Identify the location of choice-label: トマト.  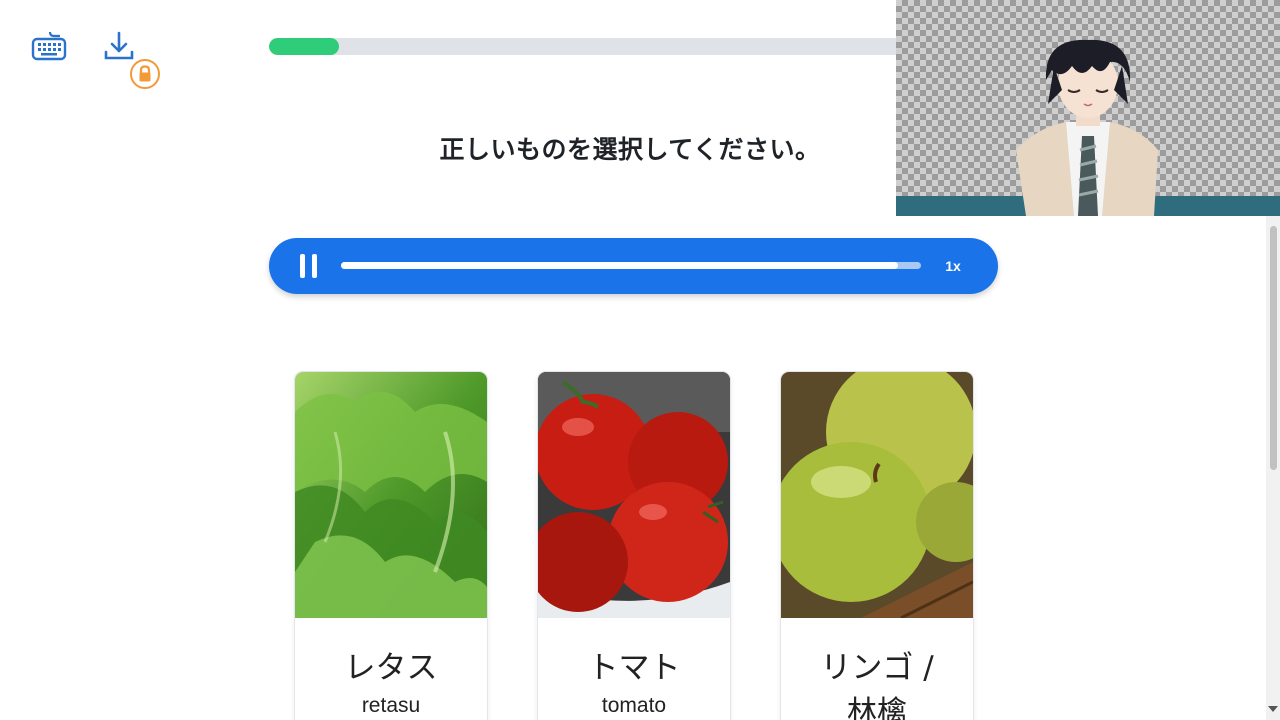
(634, 668).